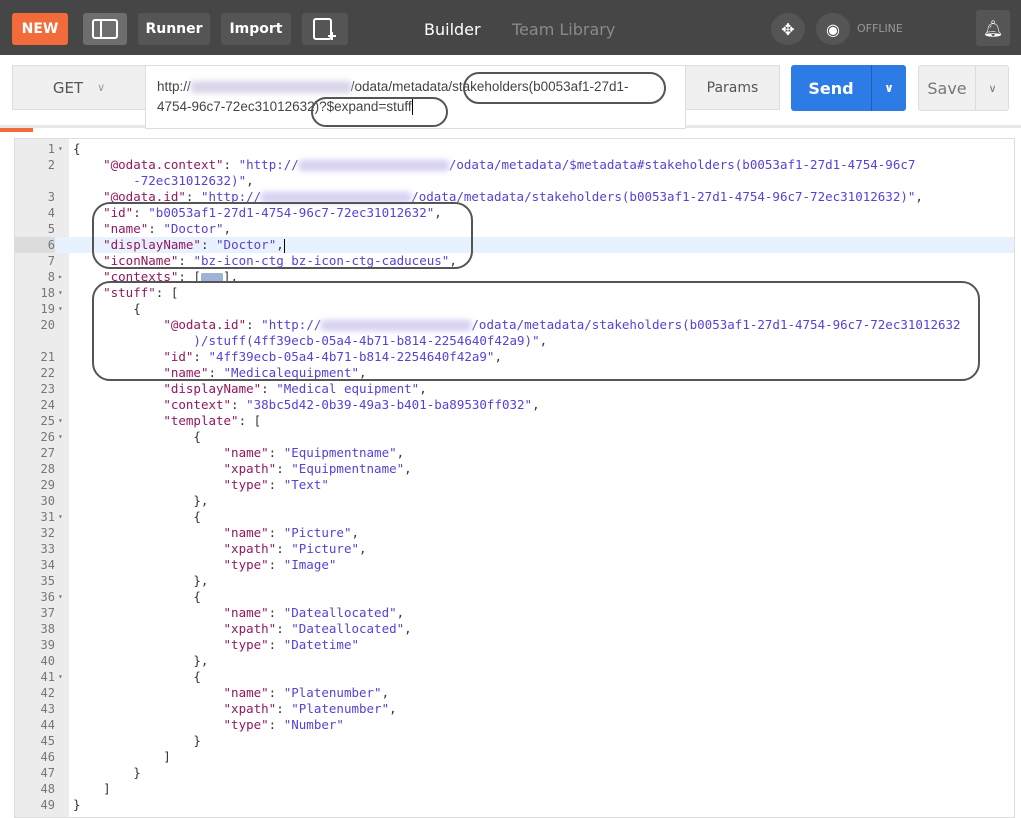  I want to click on save-options-chevron-icon: ∨, so click(992, 88).